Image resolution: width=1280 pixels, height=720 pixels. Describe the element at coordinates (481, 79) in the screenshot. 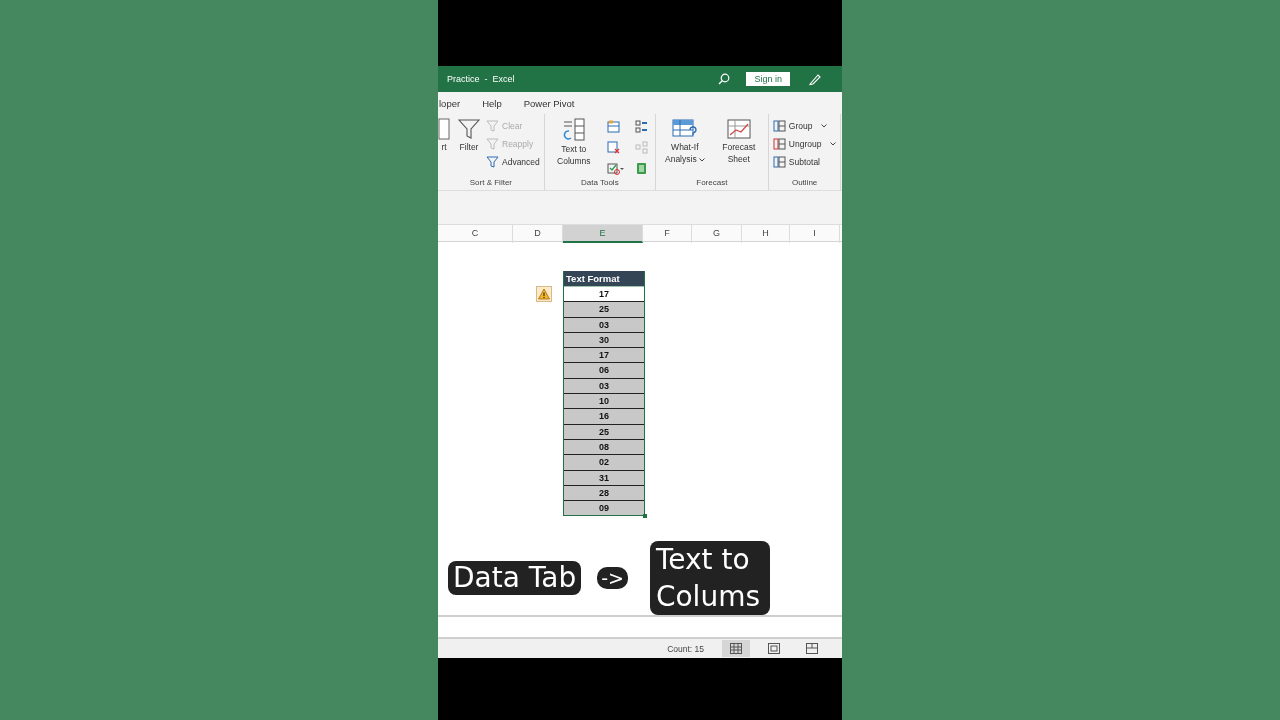

I see `window-title: Practice - Excel` at that location.